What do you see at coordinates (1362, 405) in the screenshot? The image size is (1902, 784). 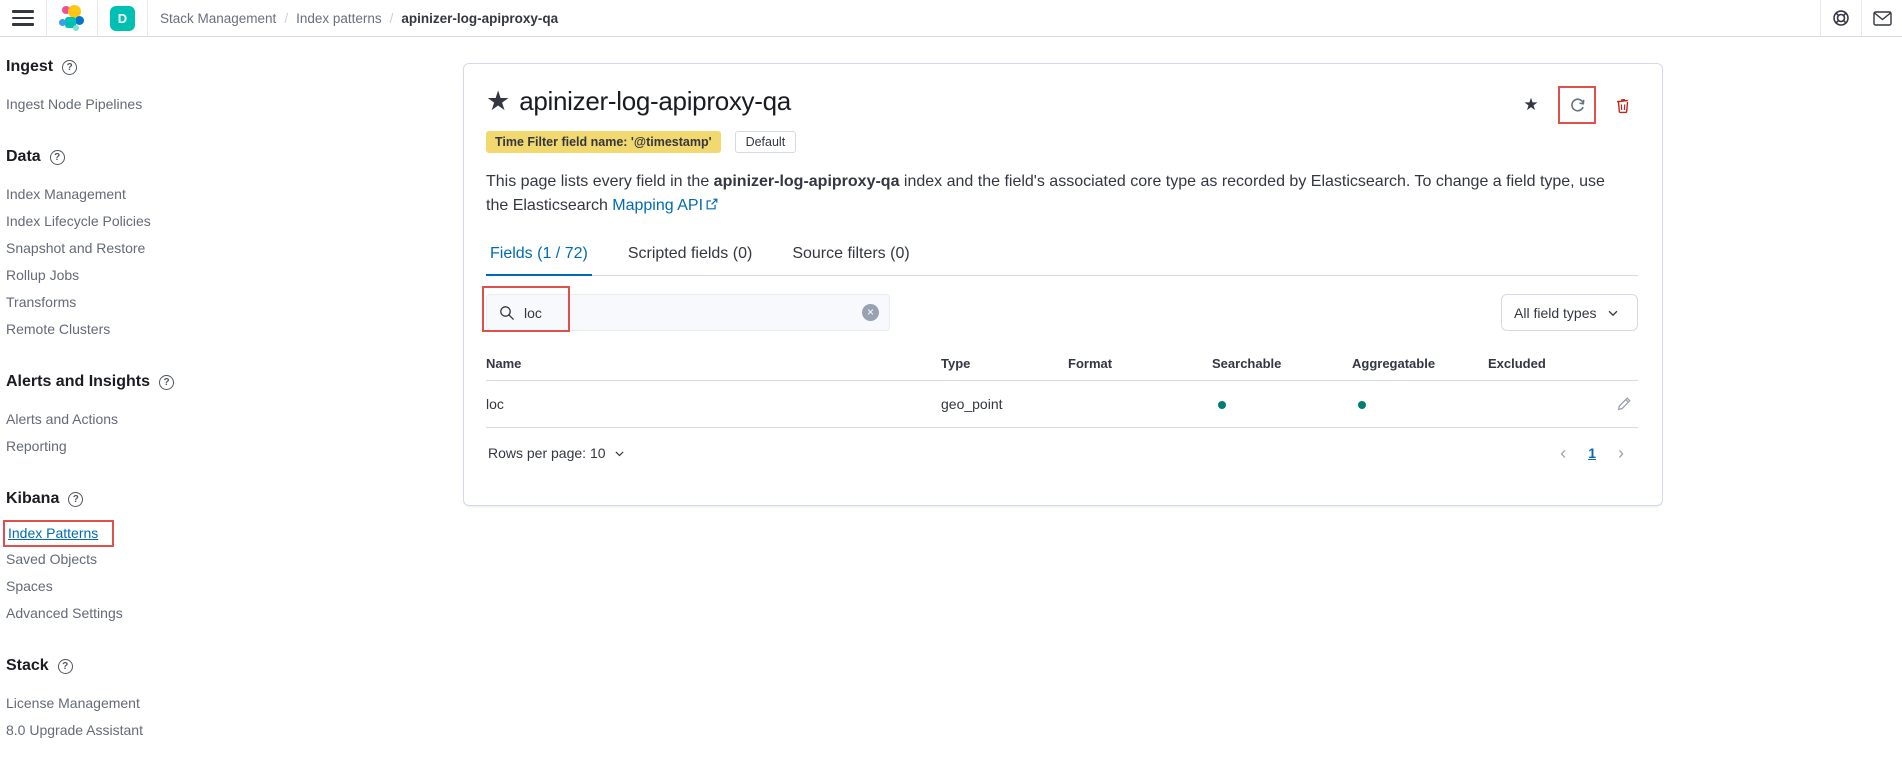 I see `aggregatable-dot` at bounding box center [1362, 405].